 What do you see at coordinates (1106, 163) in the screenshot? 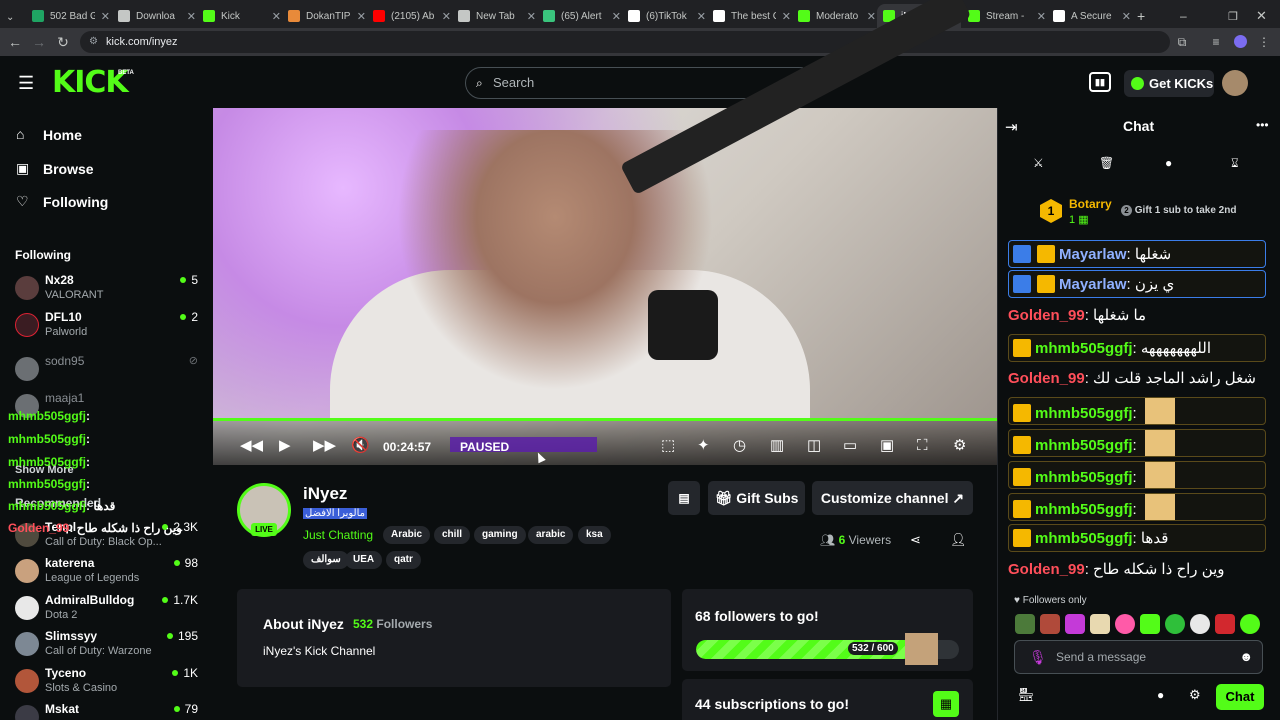
I see `trash-icon: 🗑︎` at bounding box center [1106, 163].